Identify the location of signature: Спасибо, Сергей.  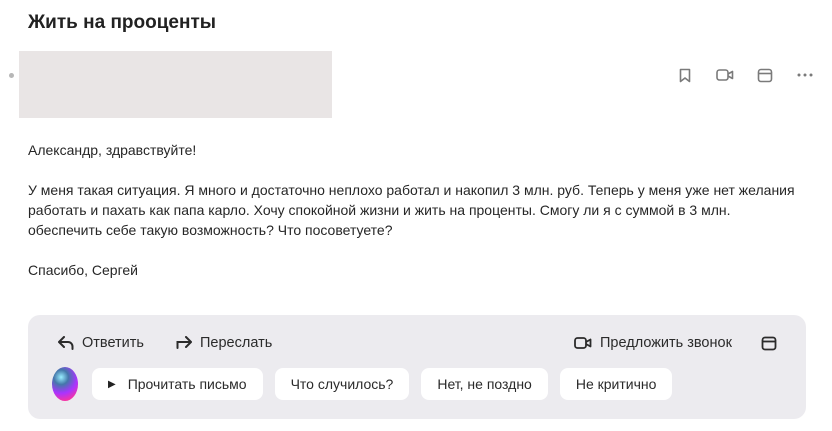
(83, 270).